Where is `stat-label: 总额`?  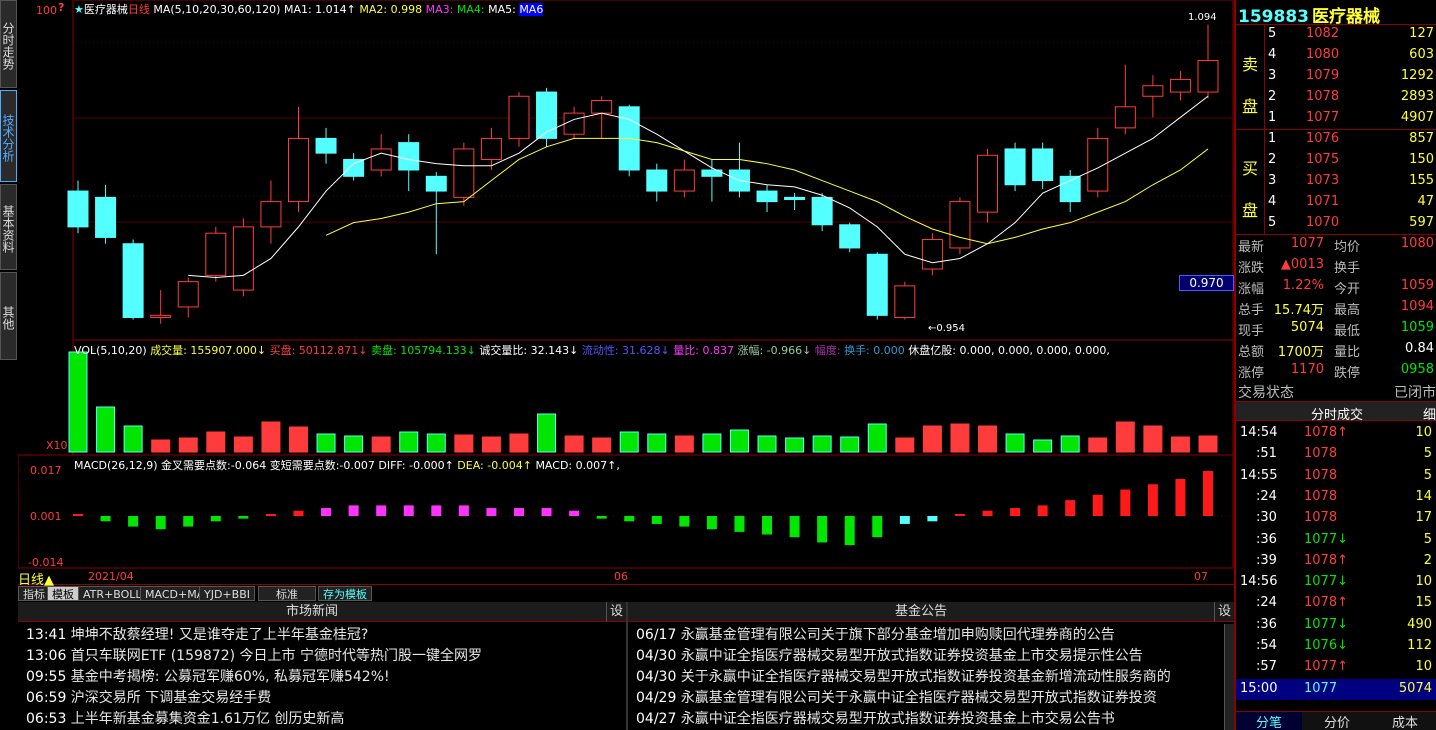
stat-label: 总额 is located at coordinates (1251, 352).